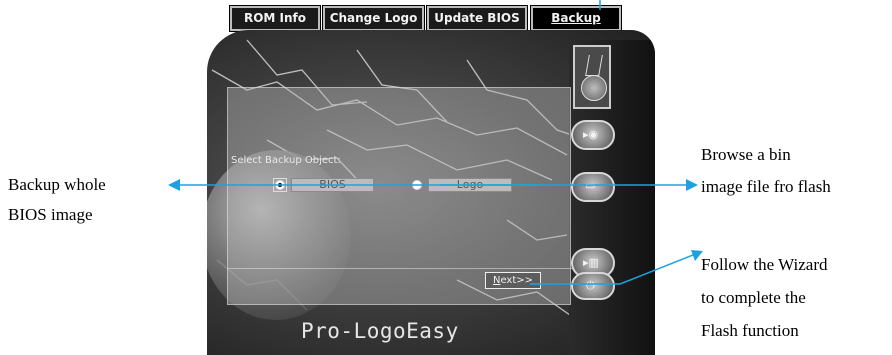 Image resolution: width=892 pixels, height=355 pixels. Describe the element at coordinates (280, 185) in the screenshot. I see `bios-radio` at that location.